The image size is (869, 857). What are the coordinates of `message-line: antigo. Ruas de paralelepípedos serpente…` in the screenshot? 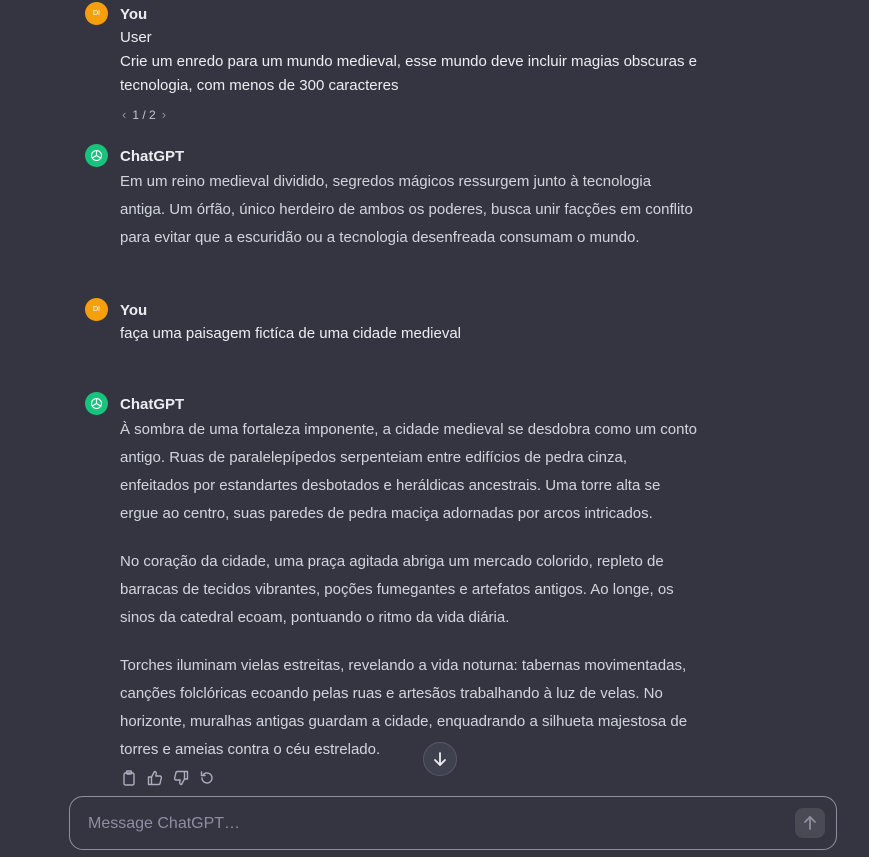 It's located at (373, 457).